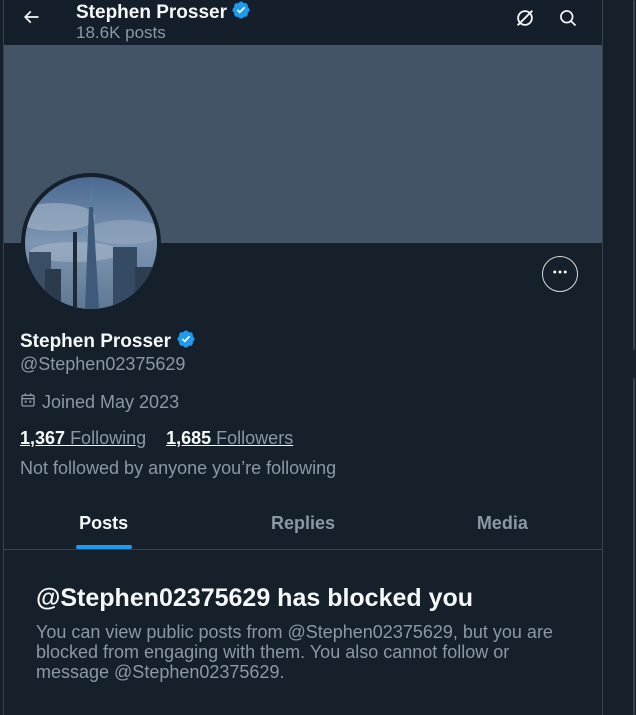  I want to click on tab-posts: Posts, so click(103, 523).